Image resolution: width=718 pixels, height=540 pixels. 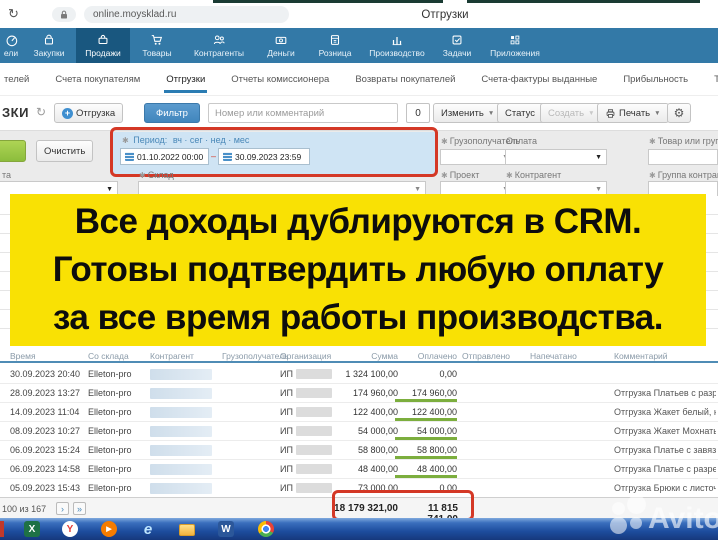 I want to click on cart-icon, so click(x=157, y=40).